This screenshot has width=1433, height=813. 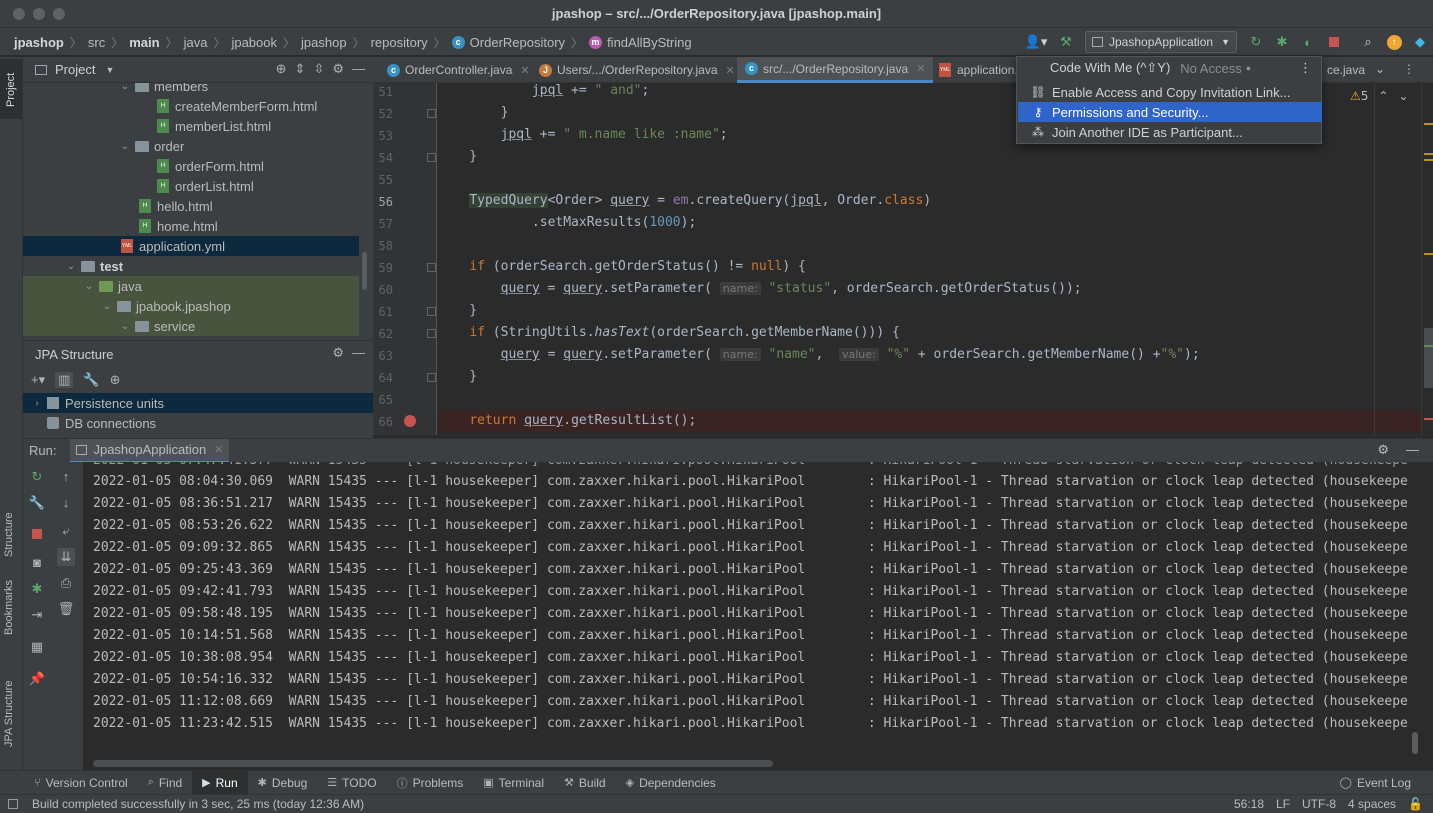 I want to click on breadcrumb-item: java, so click(x=196, y=42).